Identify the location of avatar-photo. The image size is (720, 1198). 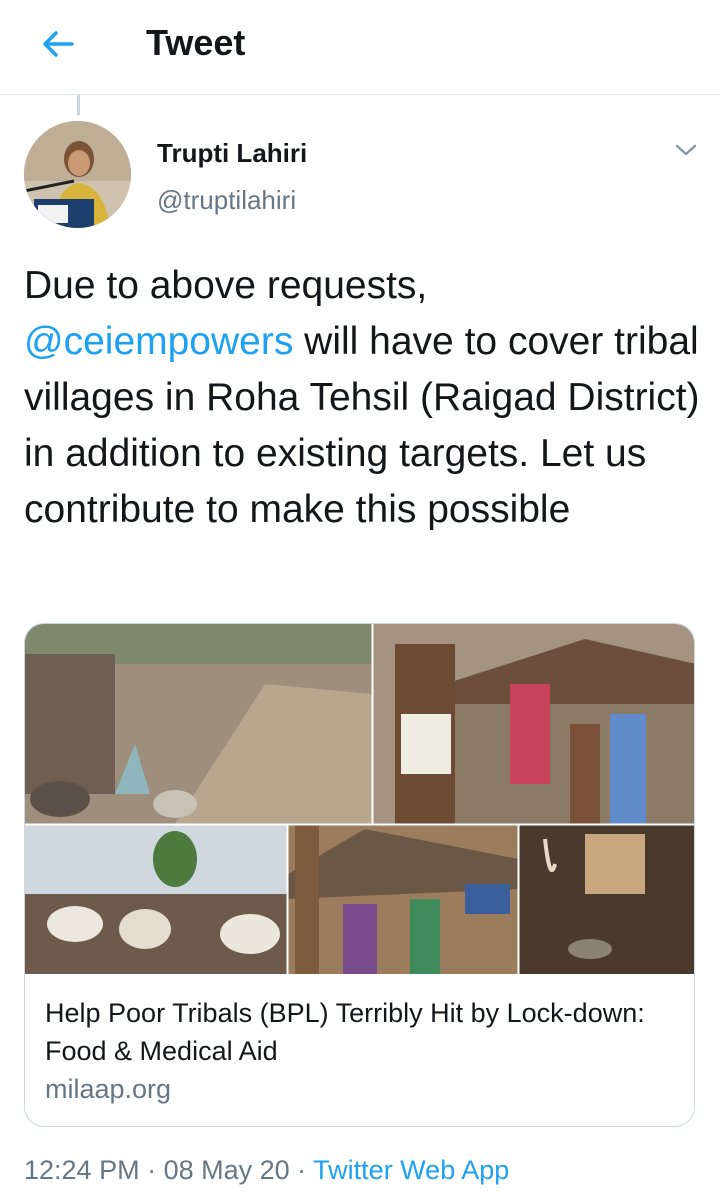
(77, 174).